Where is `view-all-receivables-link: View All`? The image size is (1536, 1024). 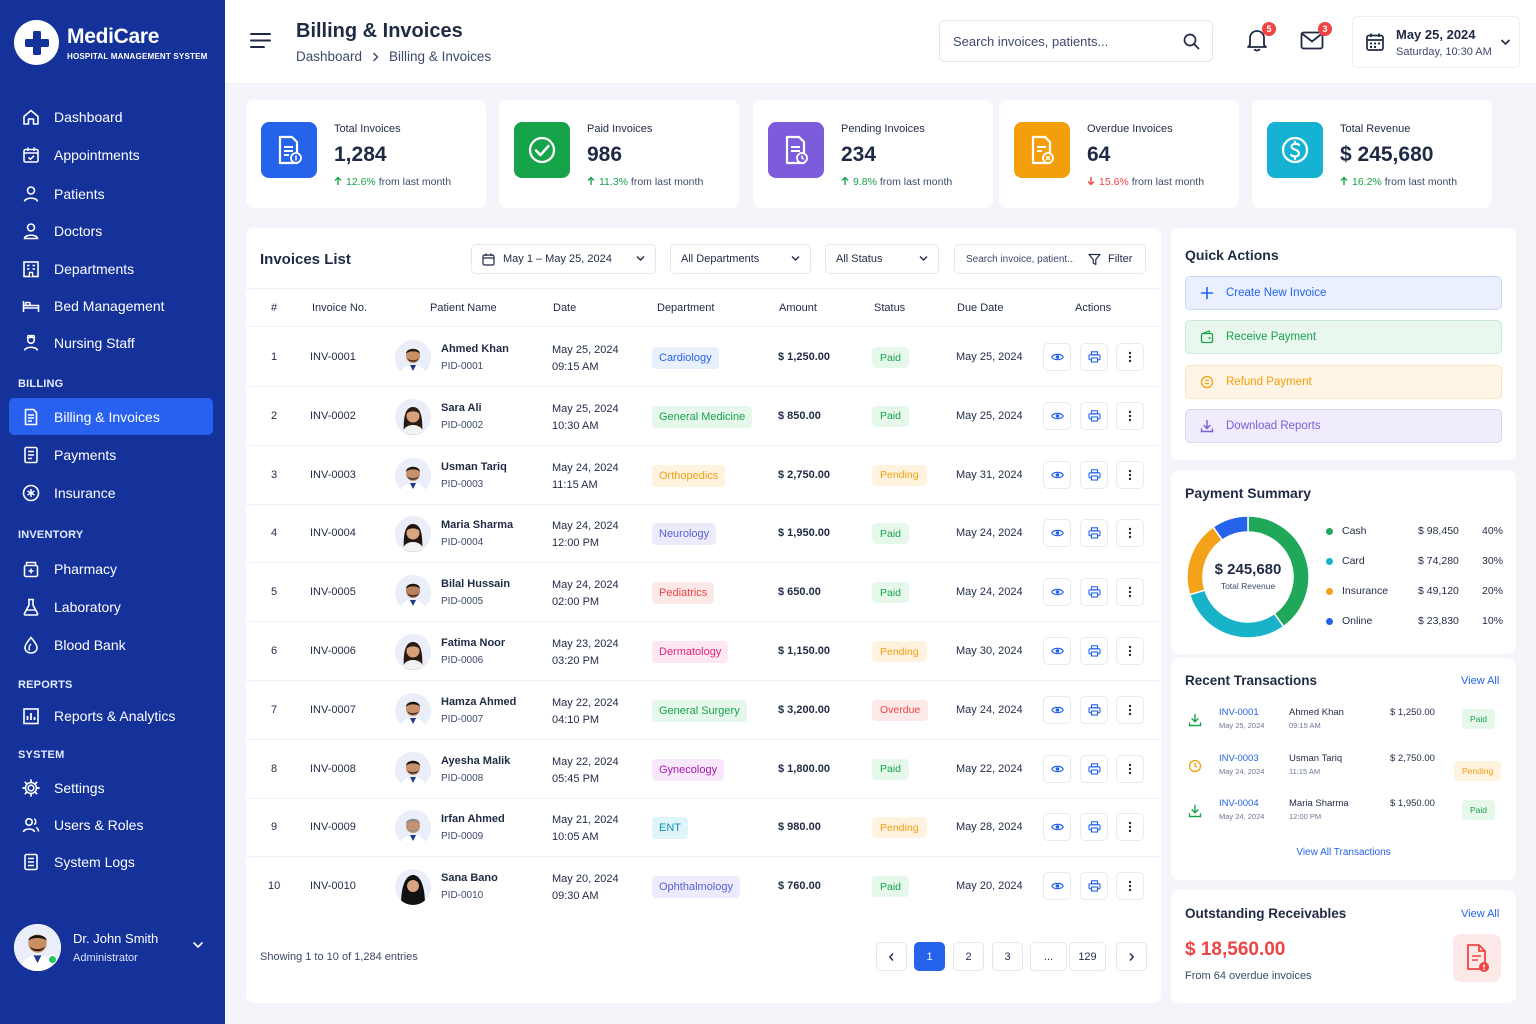
view-all-receivables-link: View All is located at coordinates (1480, 914).